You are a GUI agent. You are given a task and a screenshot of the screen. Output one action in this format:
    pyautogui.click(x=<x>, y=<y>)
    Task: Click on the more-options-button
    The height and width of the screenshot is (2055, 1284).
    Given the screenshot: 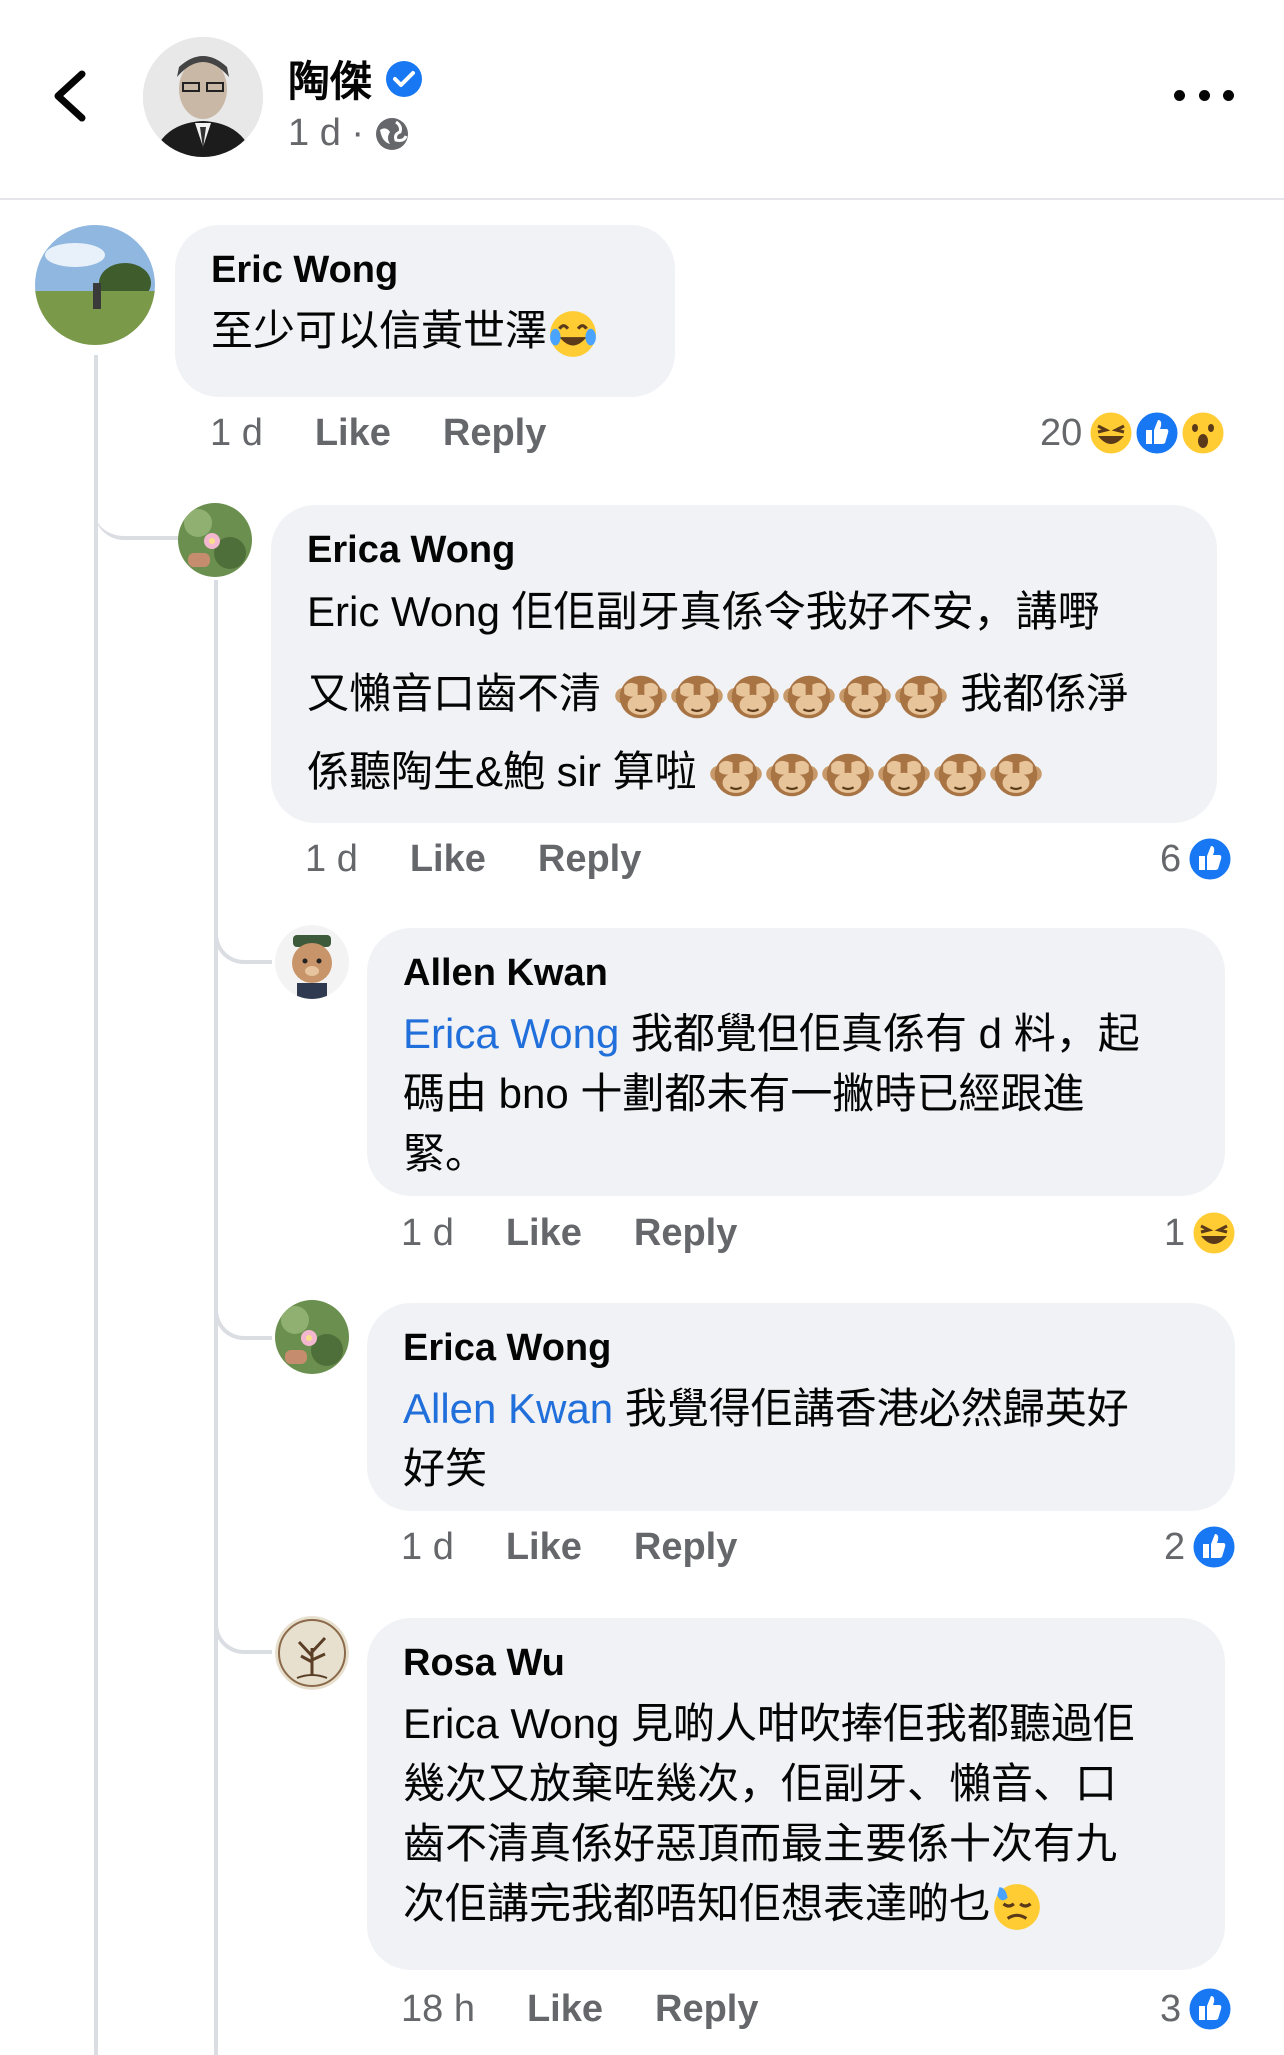 What is the action you would take?
    pyautogui.click(x=1204, y=95)
    